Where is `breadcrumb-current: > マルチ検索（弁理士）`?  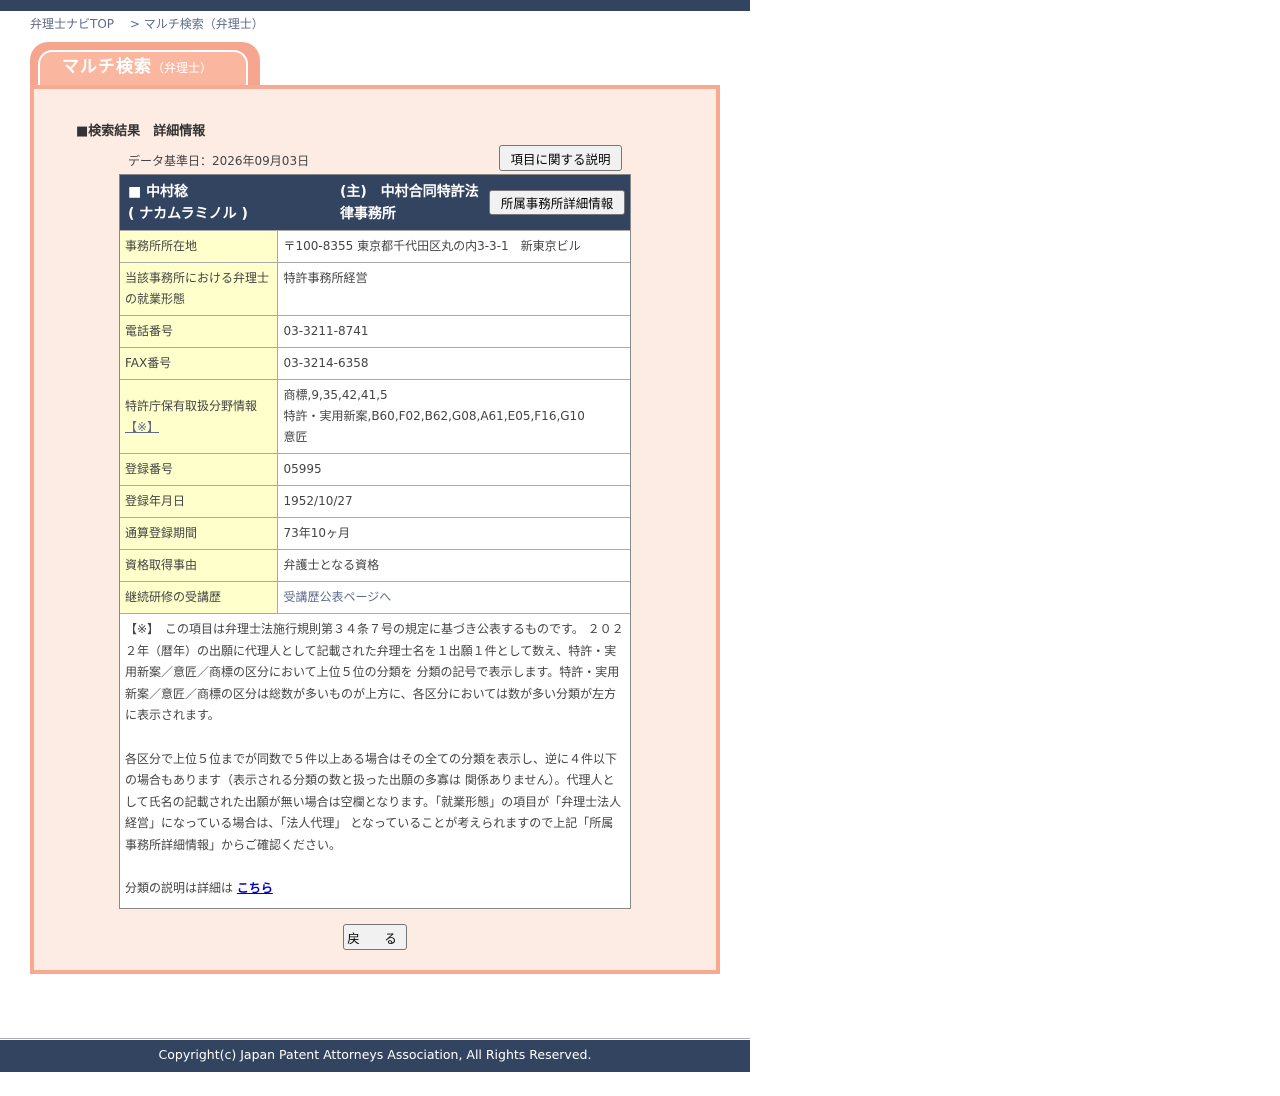 breadcrumb-current: > マルチ検索（弁理士） is located at coordinates (196, 24).